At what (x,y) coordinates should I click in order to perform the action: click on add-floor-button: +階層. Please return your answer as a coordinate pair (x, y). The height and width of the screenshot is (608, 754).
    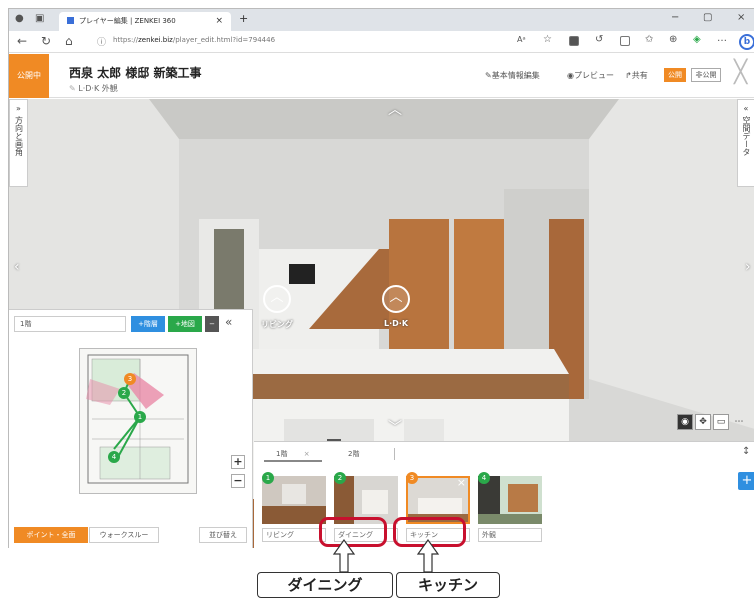
    Looking at the image, I should click on (148, 324).